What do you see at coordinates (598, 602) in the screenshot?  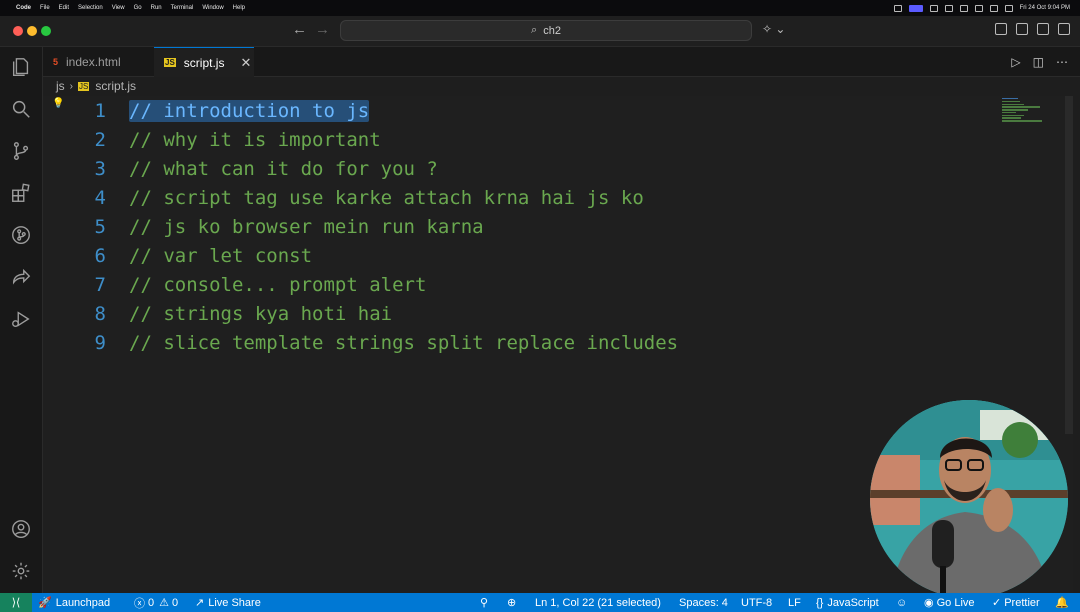 I see `cursor-position: Ln 1, Col 22 (21 selected)` at bounding box center [598, 602].